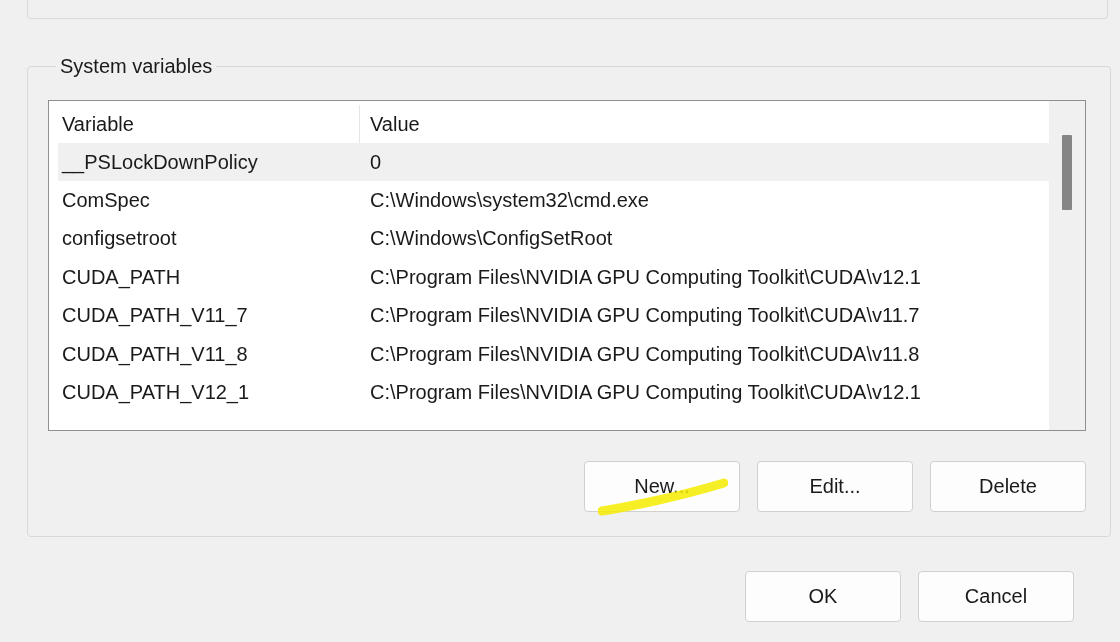 Image resolution: width=1120 pixels, height=642 pixels. What do you see at coordinates (121, 277) in the screenshot?
I see `variable-cell-text: CUDA_PATH` at bounding box center [121, 277].